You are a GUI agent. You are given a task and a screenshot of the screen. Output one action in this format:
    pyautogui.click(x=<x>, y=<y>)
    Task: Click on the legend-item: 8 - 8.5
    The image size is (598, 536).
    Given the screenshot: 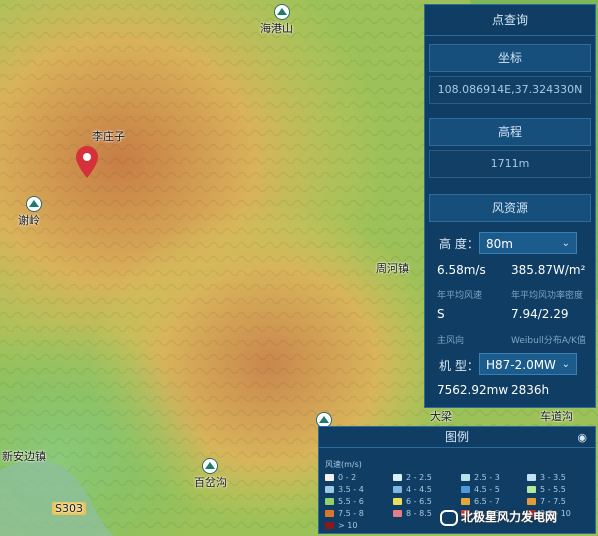 What is the action you would take?
    pyautogui.click(x=412, y=513)
    